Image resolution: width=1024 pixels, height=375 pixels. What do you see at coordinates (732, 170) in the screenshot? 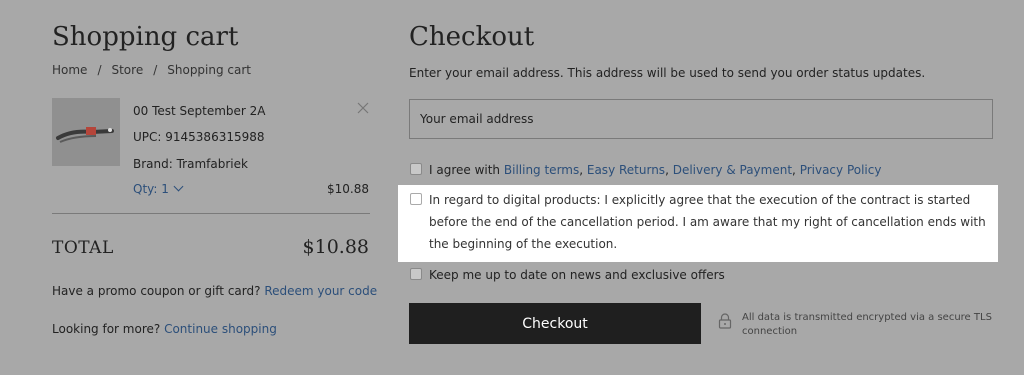
I see `delivery-payment-link: Delivery & Payment` at bounding box center [732, 170].